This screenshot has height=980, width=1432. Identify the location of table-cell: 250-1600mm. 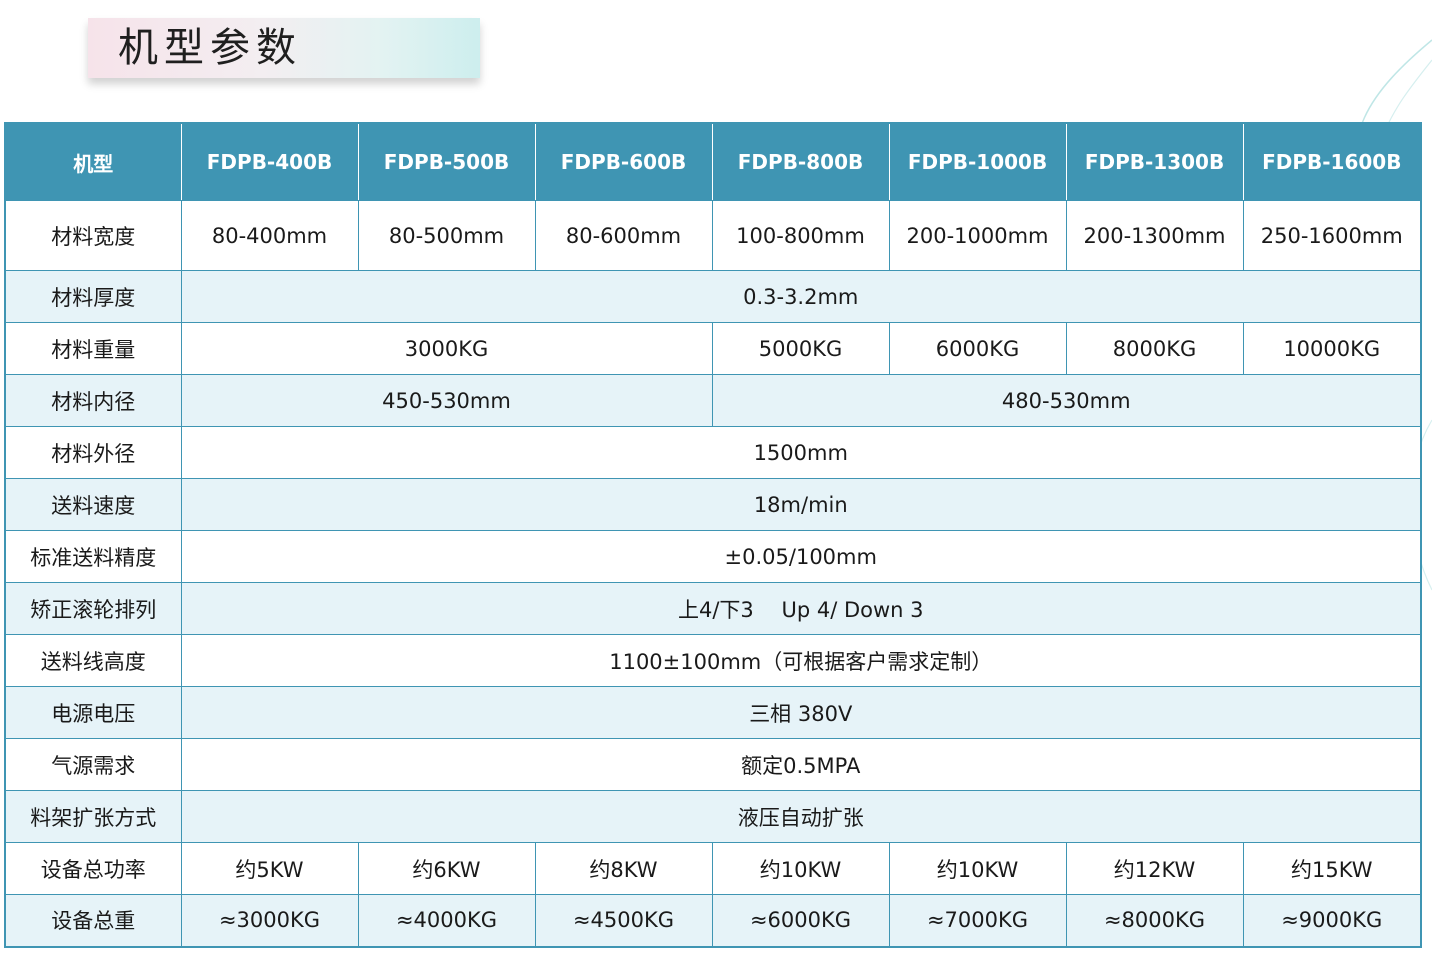
(1332, 235).